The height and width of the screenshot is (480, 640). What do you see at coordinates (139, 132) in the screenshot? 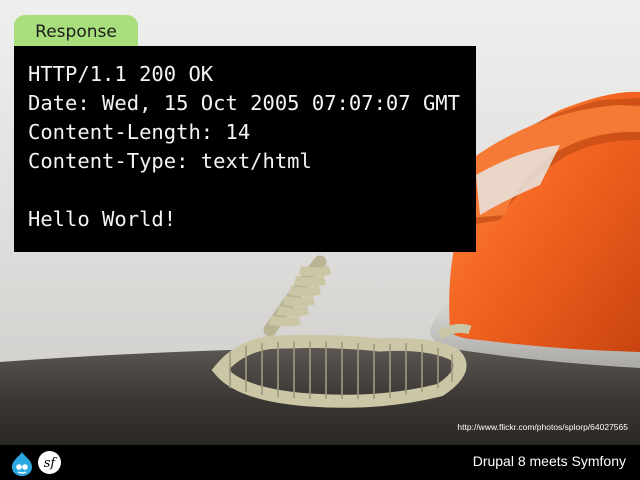
I see `code-line-content-length: Content-Length: 14` at bounding box center [139, 132].